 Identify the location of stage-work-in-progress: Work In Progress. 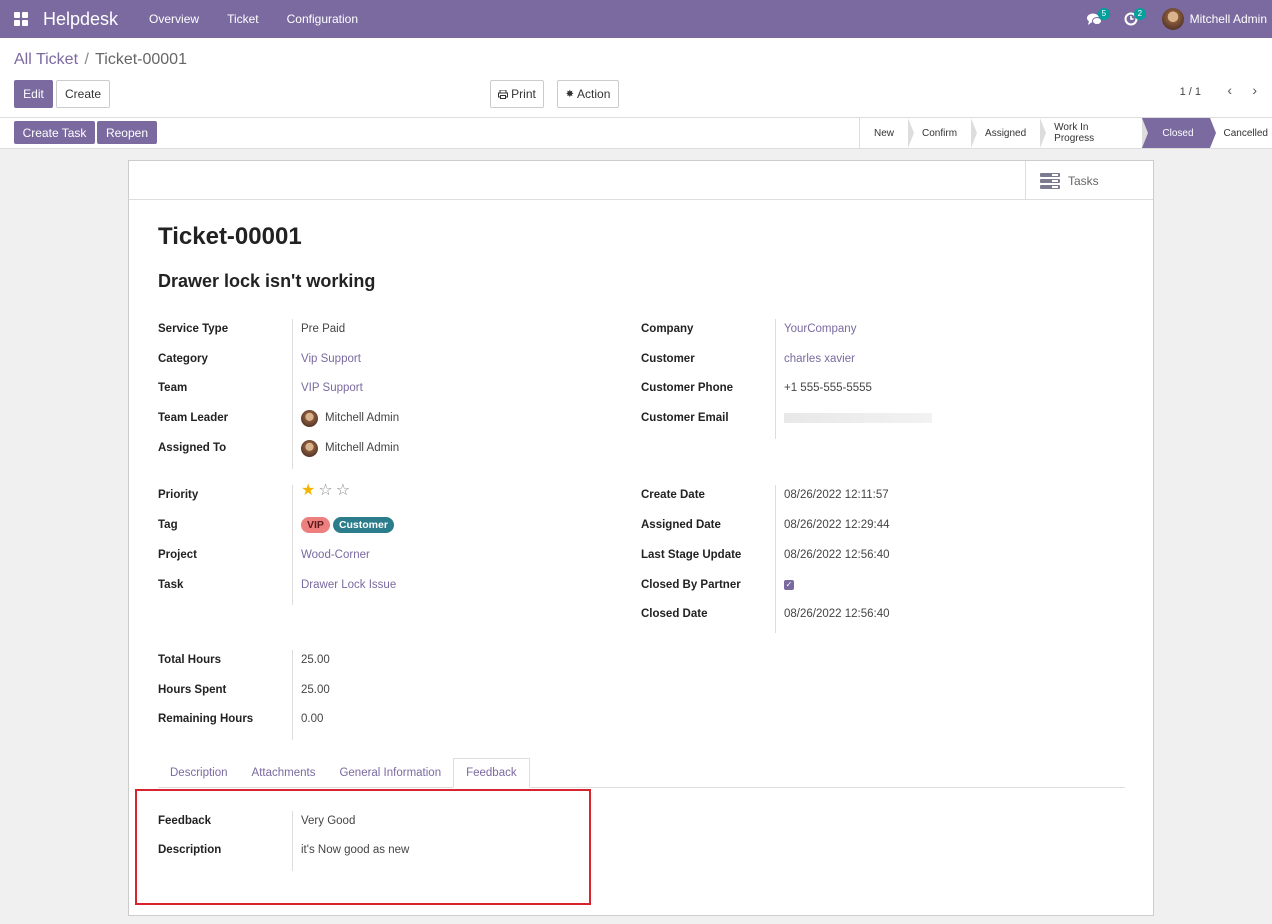
(1094, 133).